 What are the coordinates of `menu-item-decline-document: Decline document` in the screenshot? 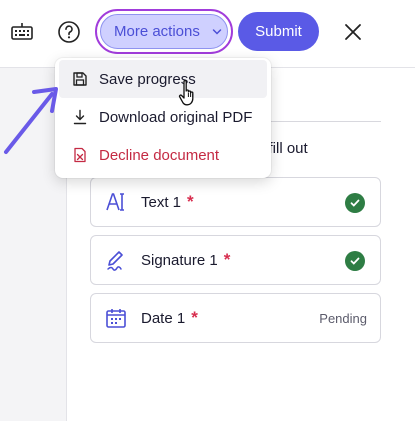 It's located at (163, 155).